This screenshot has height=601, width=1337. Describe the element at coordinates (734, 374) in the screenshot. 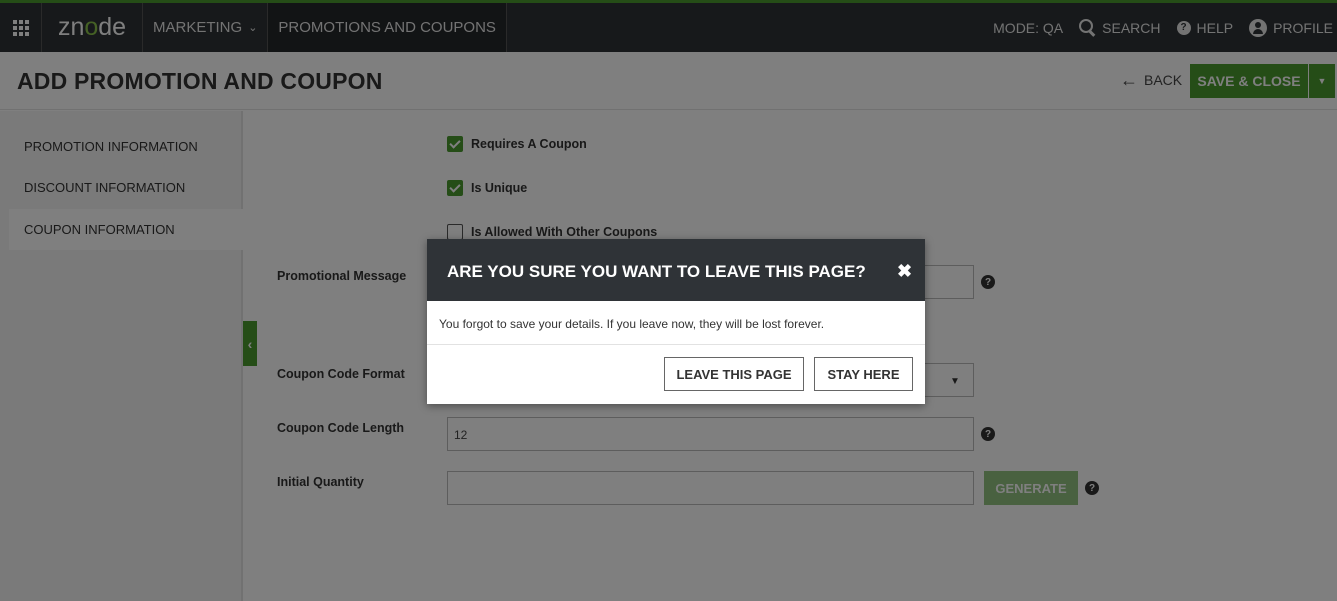

I see `leave-this-page-button: LEAVE THIS PAGE` at that location.